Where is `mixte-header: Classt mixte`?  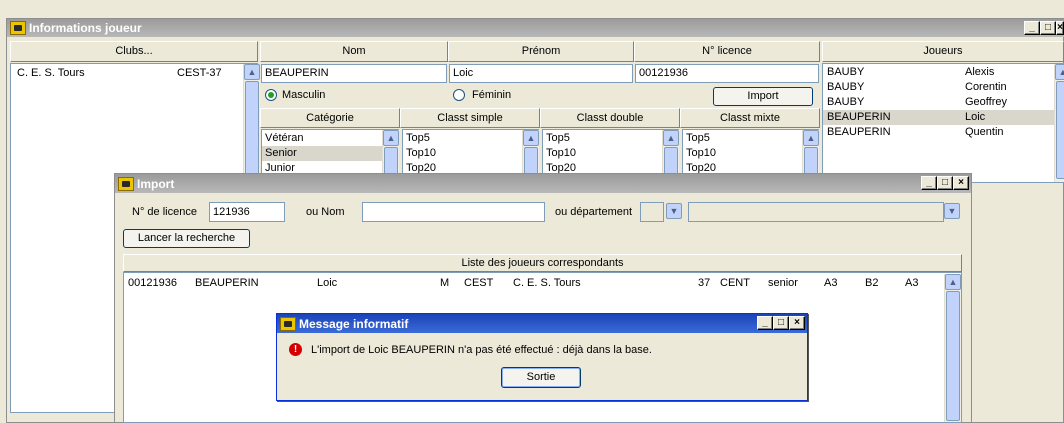 mixte-header: Classt mixte is located at coordinates (750, 118).